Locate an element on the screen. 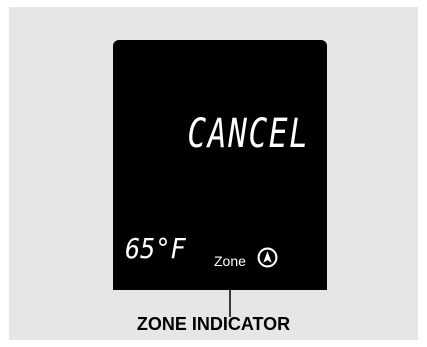 This screenshot has width=427, height=347. temperature-value: 65 is located at coordinates (140, 248).